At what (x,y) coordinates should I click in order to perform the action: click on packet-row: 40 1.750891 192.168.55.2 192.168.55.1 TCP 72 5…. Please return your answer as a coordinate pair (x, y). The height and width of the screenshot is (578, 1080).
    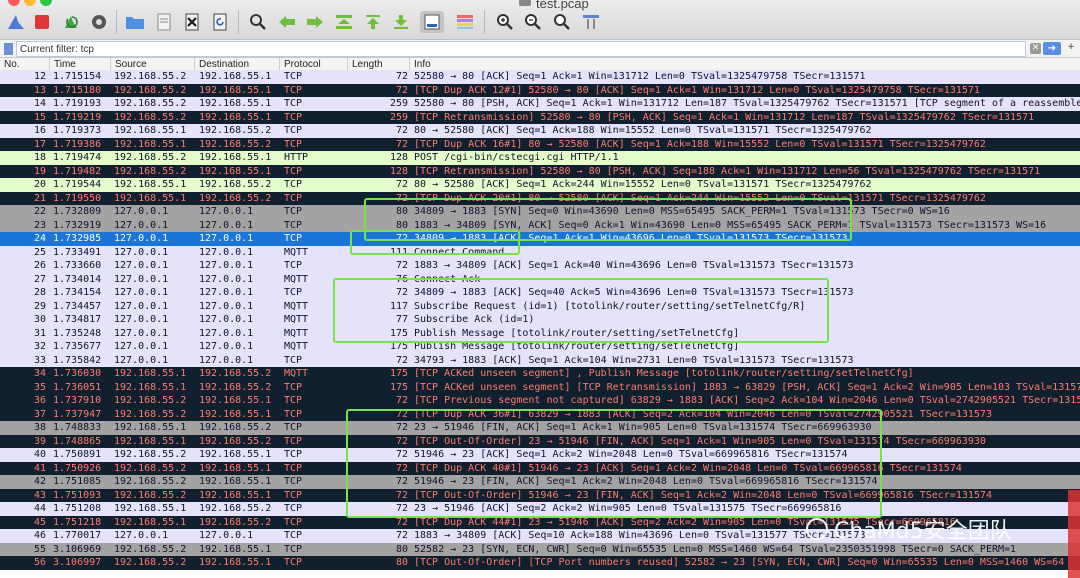
    Looking at the image, I should click on (540, 455).